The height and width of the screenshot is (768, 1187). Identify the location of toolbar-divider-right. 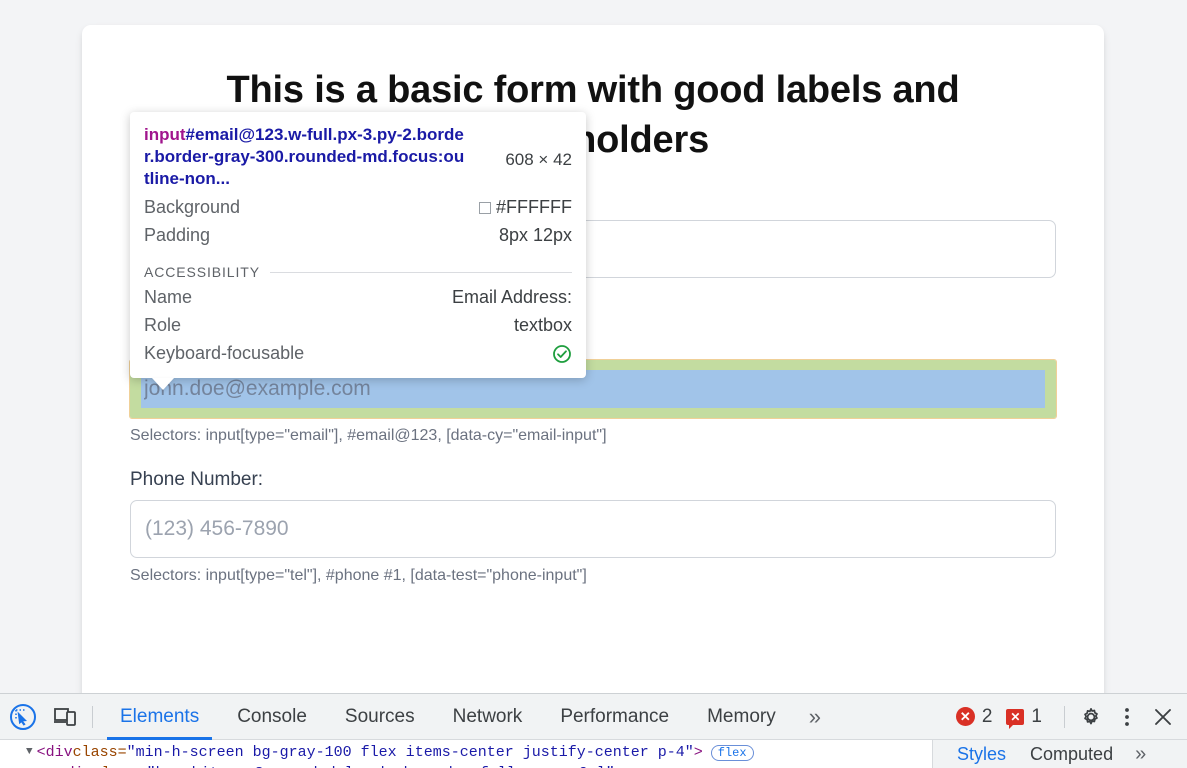
(1064, 716).